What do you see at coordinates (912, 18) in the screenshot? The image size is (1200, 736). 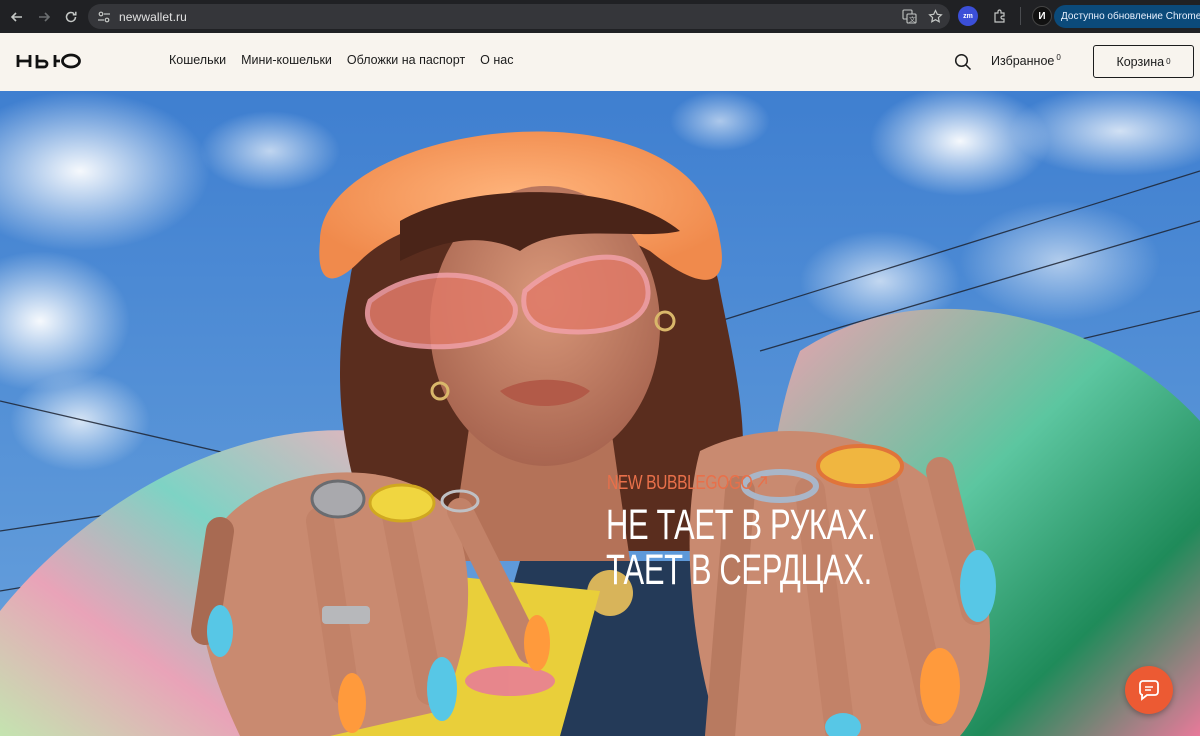 I see `svg-text: 文` at bounding box center [912, 18].